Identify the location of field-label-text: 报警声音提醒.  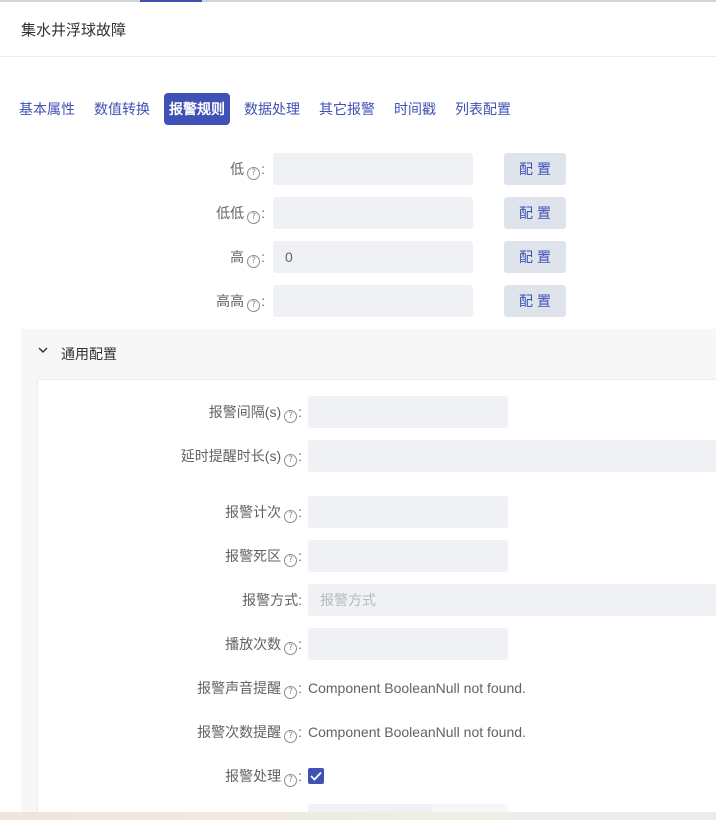
(239, 688).